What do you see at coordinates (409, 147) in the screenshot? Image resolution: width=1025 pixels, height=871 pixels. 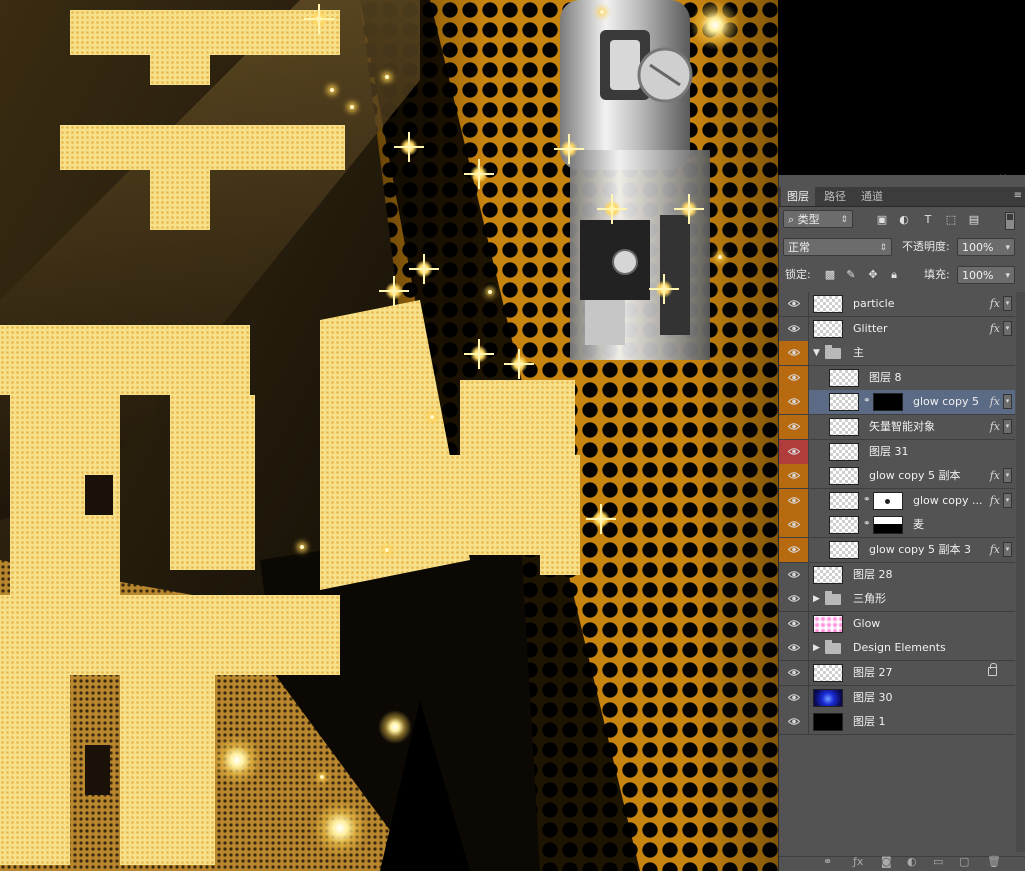 I see `sparkle` at bounding box center [409, 147].